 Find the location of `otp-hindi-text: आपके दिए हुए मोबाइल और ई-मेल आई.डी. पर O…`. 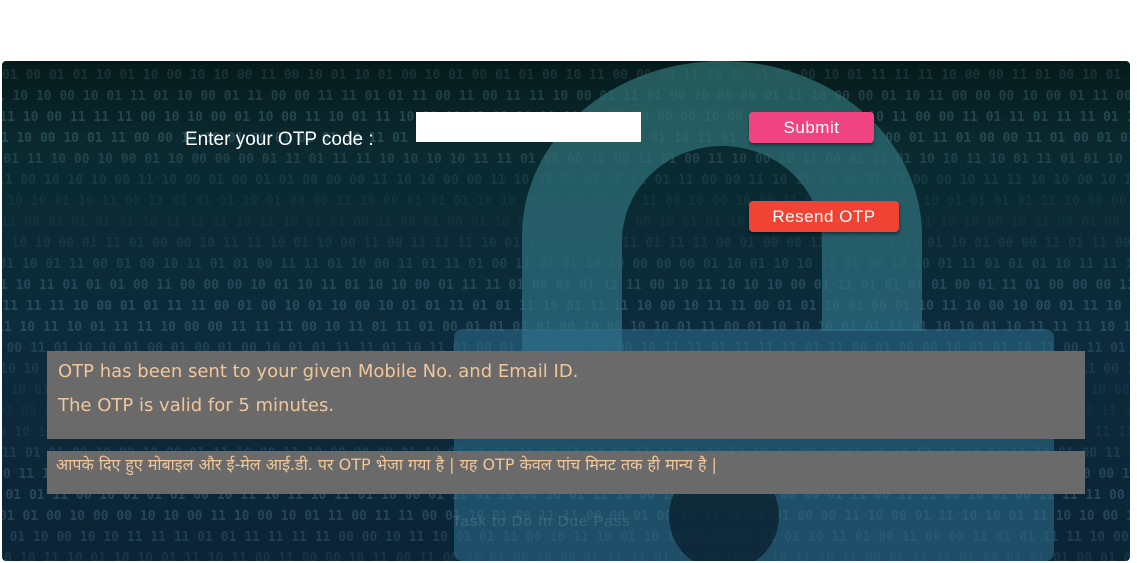

otp-hindi-text: आपके दिए हुए मोबाइल और ई-मेल आई.डी. पर O… is located at coordinates (386, 464).